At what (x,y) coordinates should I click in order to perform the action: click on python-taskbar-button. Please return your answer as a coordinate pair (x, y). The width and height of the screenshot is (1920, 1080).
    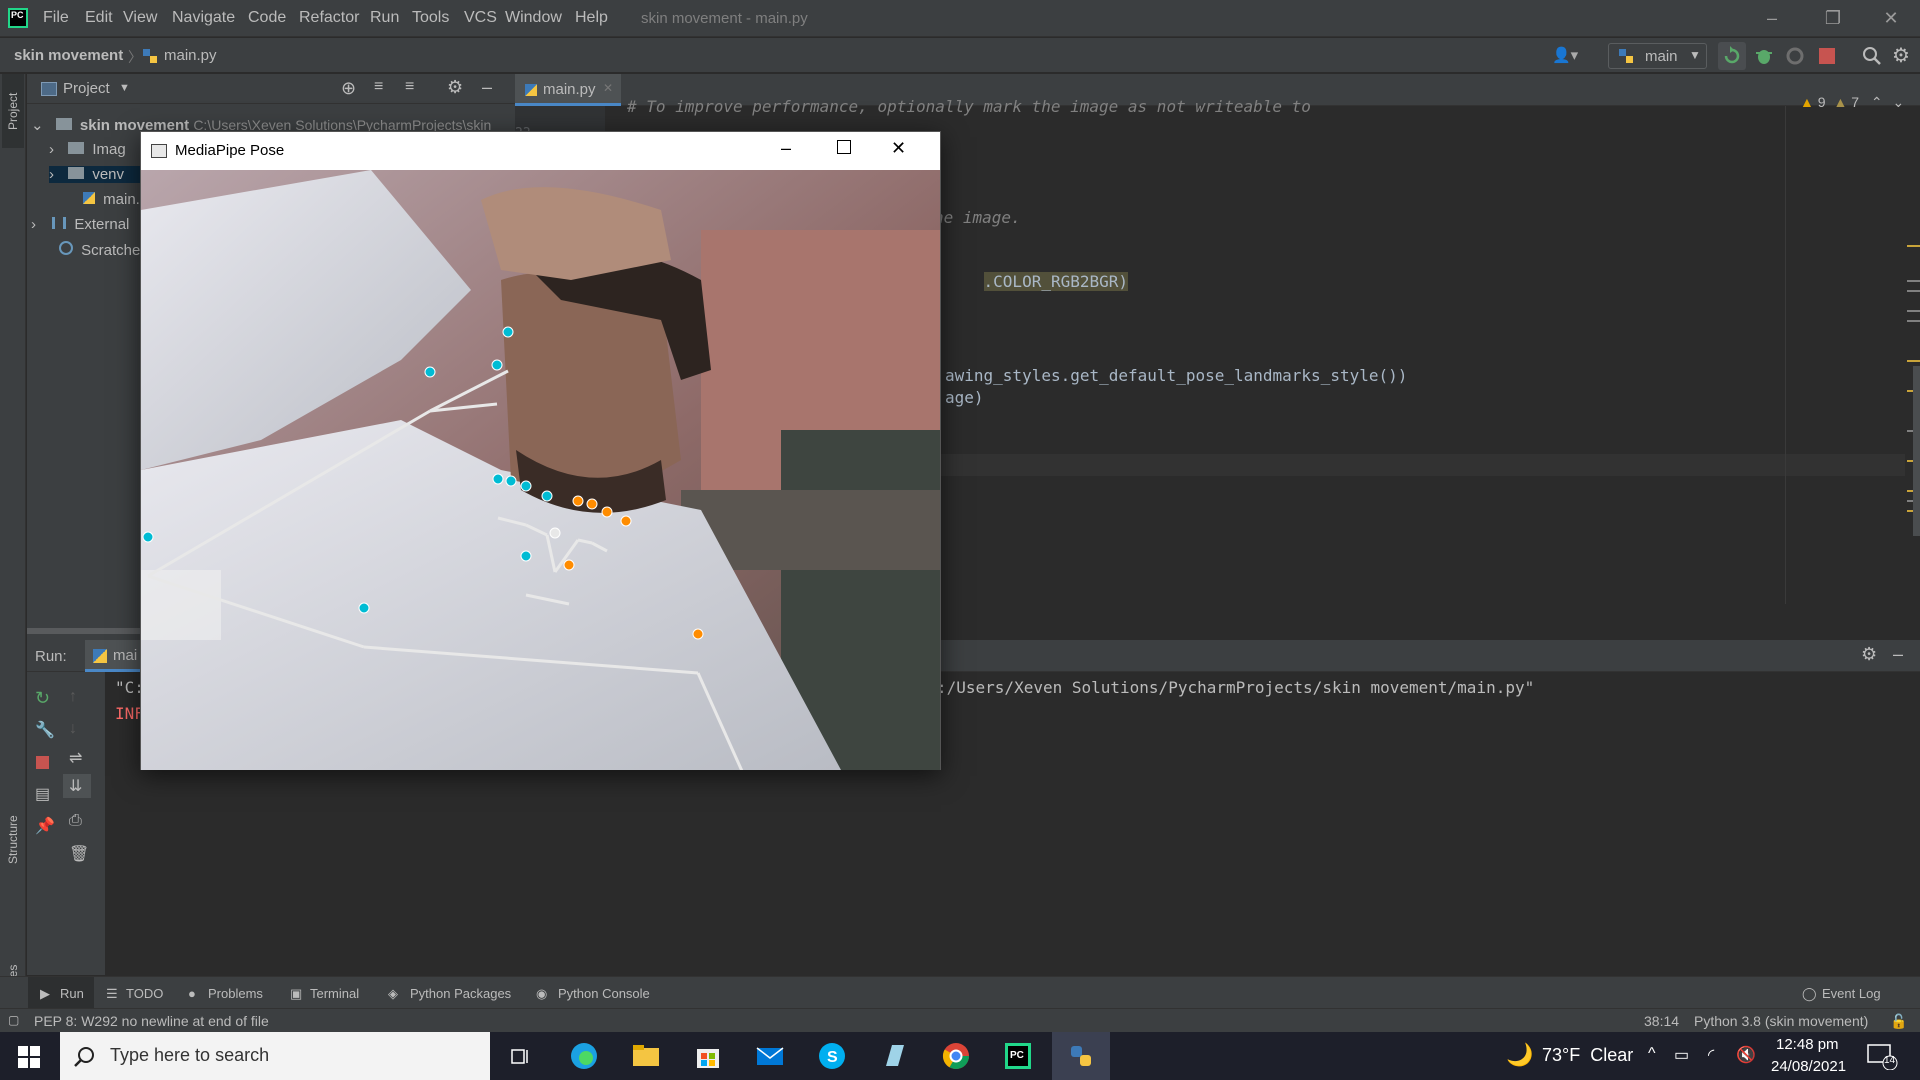
    Looking at the image, I should click on (1081, 1056).